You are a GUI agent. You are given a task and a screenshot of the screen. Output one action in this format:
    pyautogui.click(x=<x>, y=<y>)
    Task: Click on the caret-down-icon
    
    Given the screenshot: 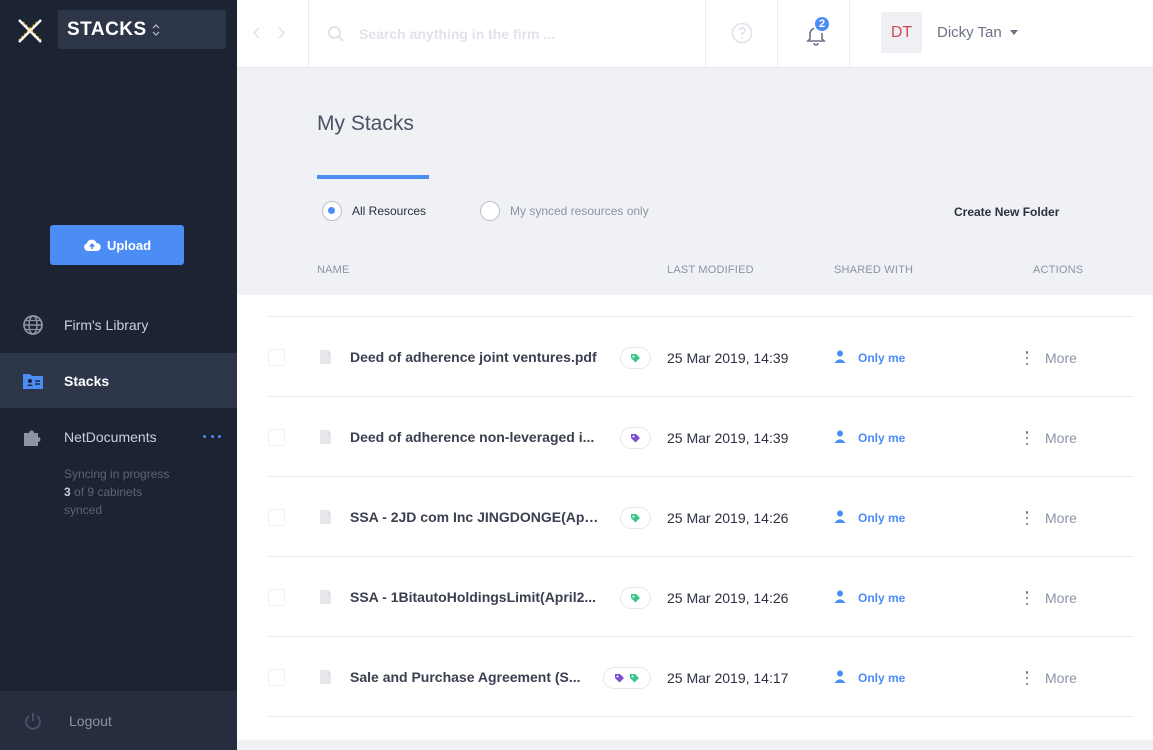 What is the action you would take?
    pyautogui.click(x=1013, y=32)
    